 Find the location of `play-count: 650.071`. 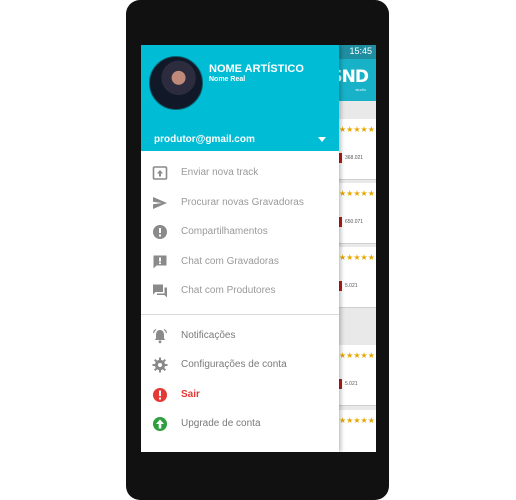

play-count: 650.071 is located at coordinates (354, 222).